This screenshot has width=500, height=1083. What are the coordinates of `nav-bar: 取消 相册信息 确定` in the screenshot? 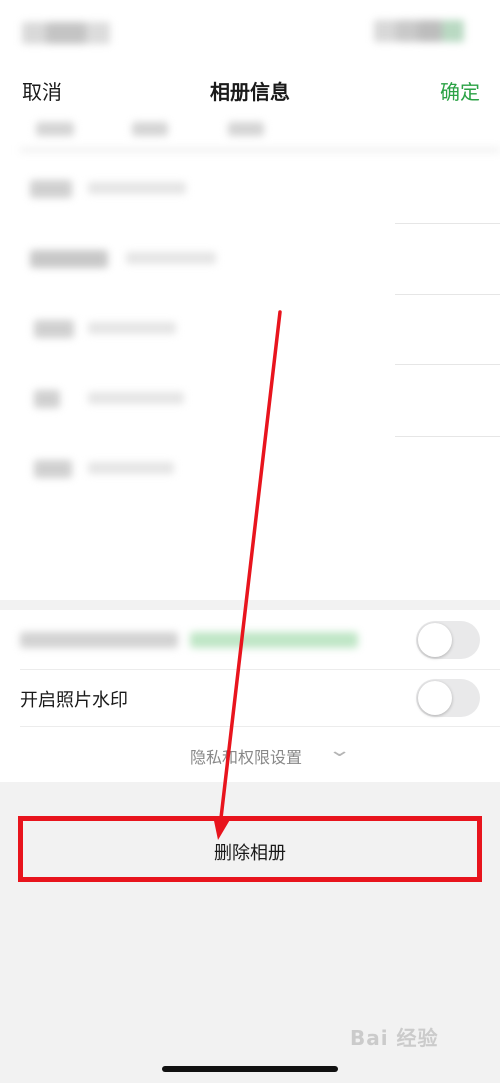 It's located at (250, 90).